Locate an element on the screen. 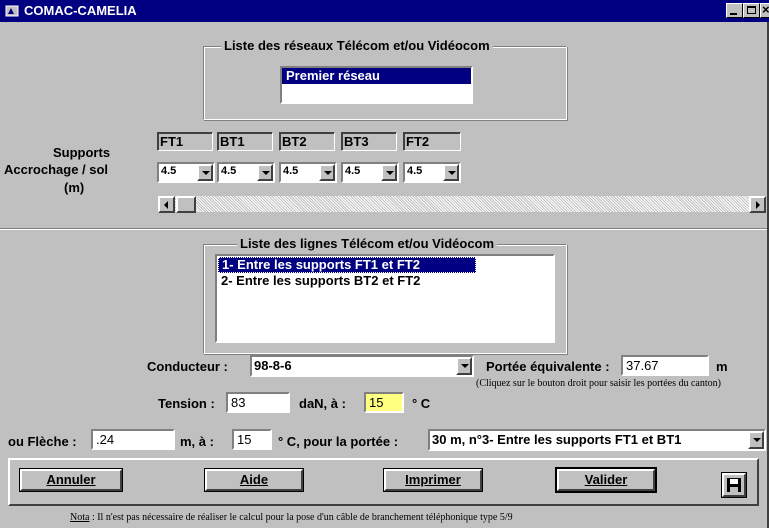  tension-temp-input: 15 is located at coordinates (384, 402).